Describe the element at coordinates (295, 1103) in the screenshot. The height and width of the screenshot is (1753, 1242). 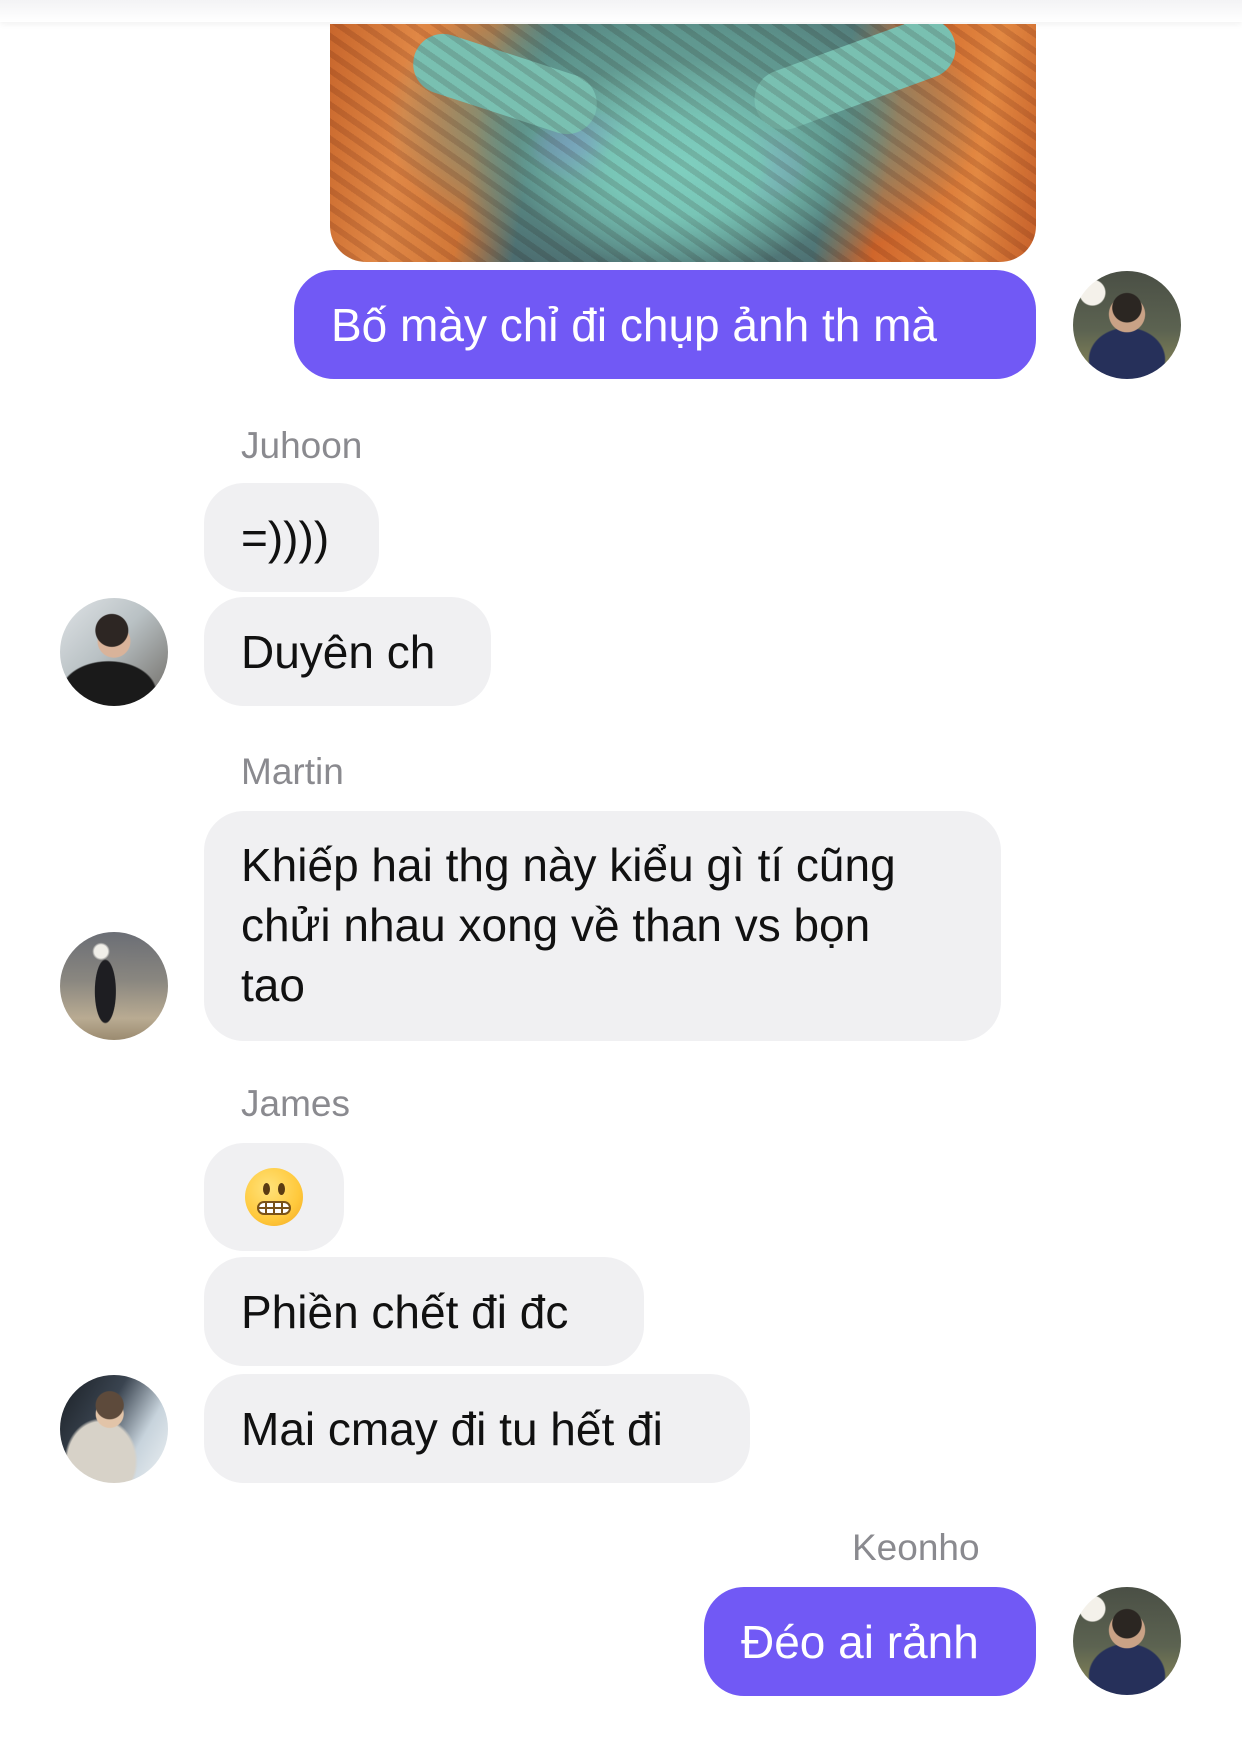
I see `sender-name: James` at that location.